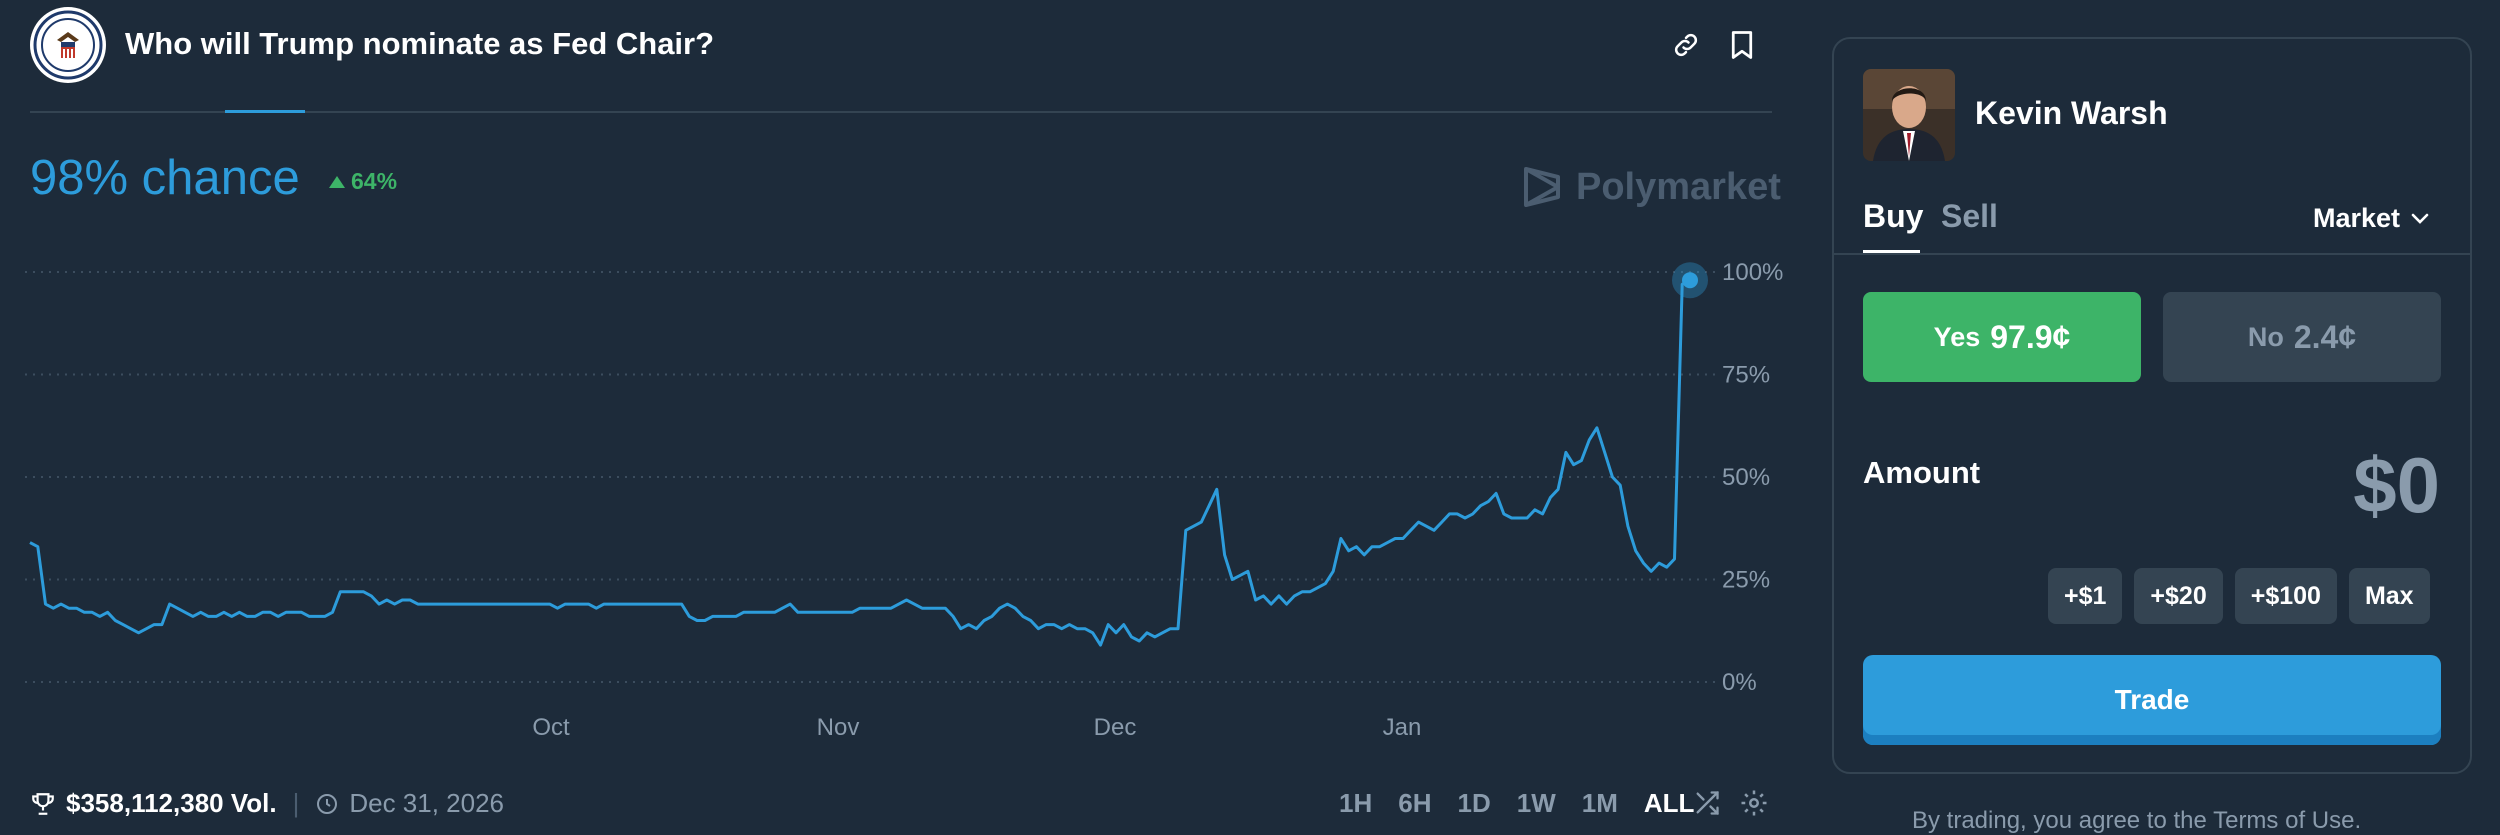  What do you see at coordinates (1746, 375) in the screenshot?
I see `y-tick-label: 75%` at bounding box center [1746, 375].